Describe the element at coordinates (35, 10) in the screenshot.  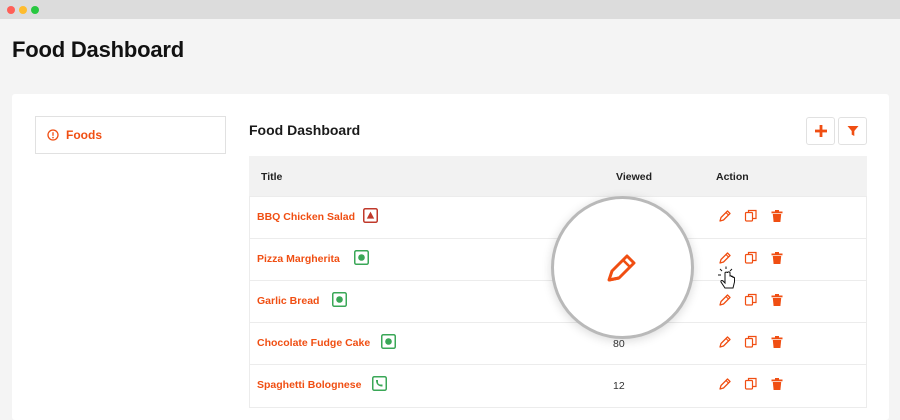
I see `maximize-window-button` at that location.